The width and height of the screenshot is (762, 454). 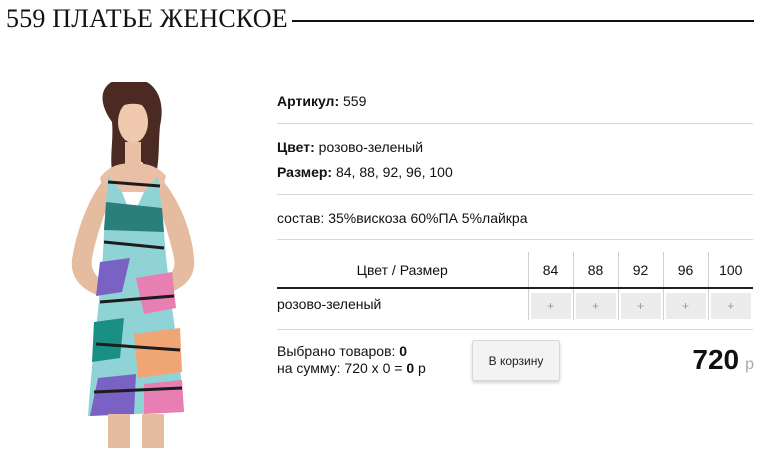 I want to click on grid-header-size: 100, so click(x=730, y=270).